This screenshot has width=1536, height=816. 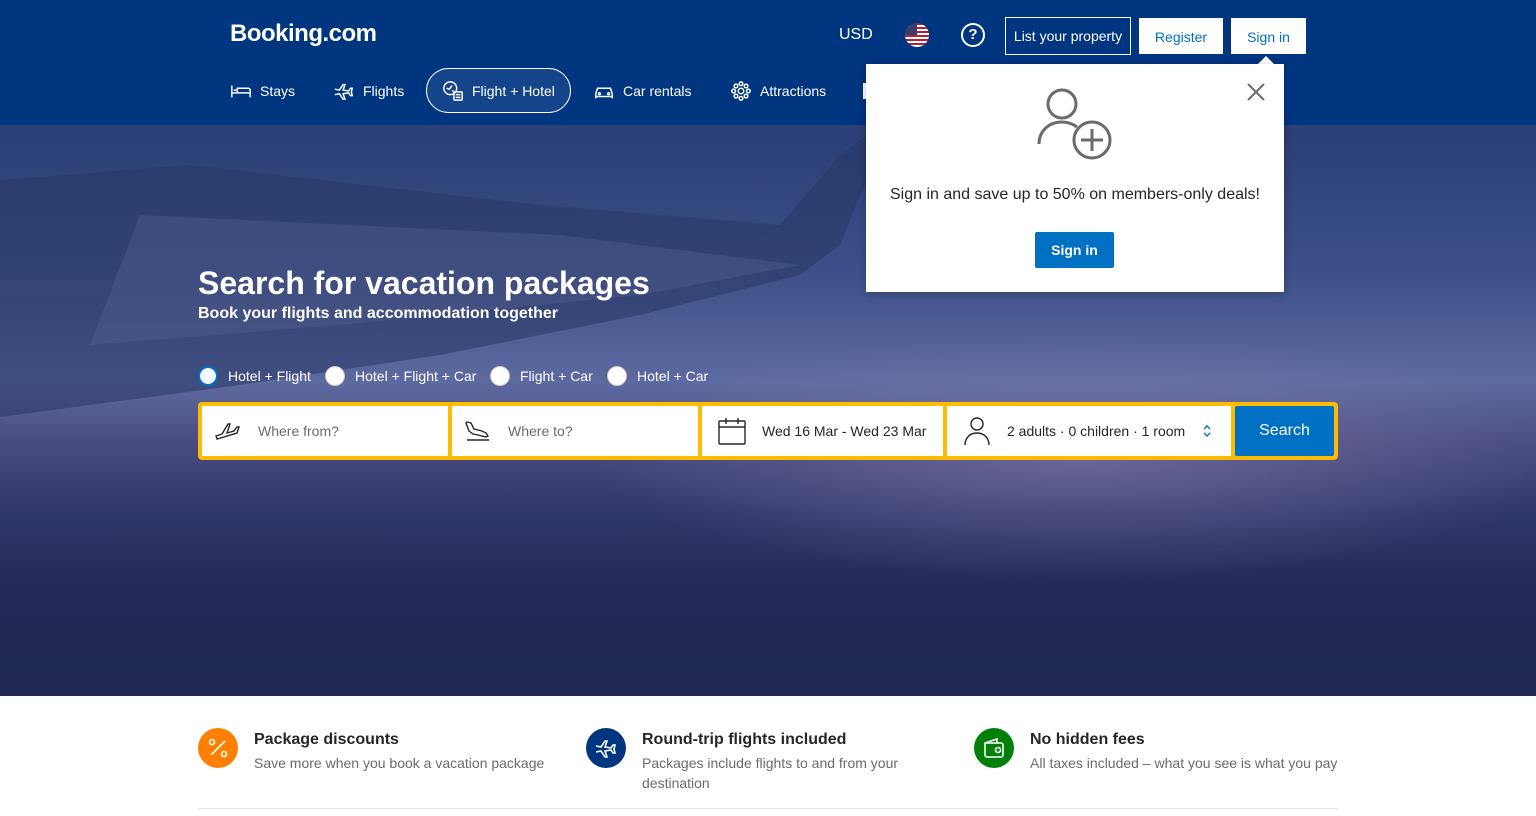 I want to click on date-field: Wed 16 Mar - Wed 23 Mar, so click(x=822, y=431).